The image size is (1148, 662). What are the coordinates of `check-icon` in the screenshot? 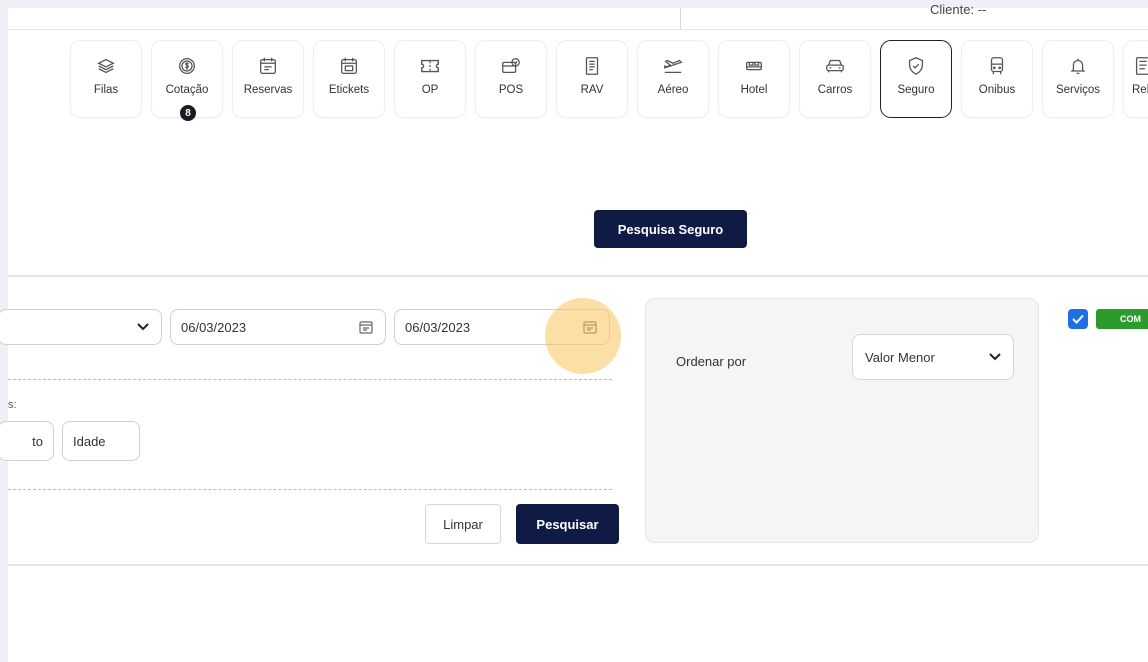 It's located at (1078, 319).